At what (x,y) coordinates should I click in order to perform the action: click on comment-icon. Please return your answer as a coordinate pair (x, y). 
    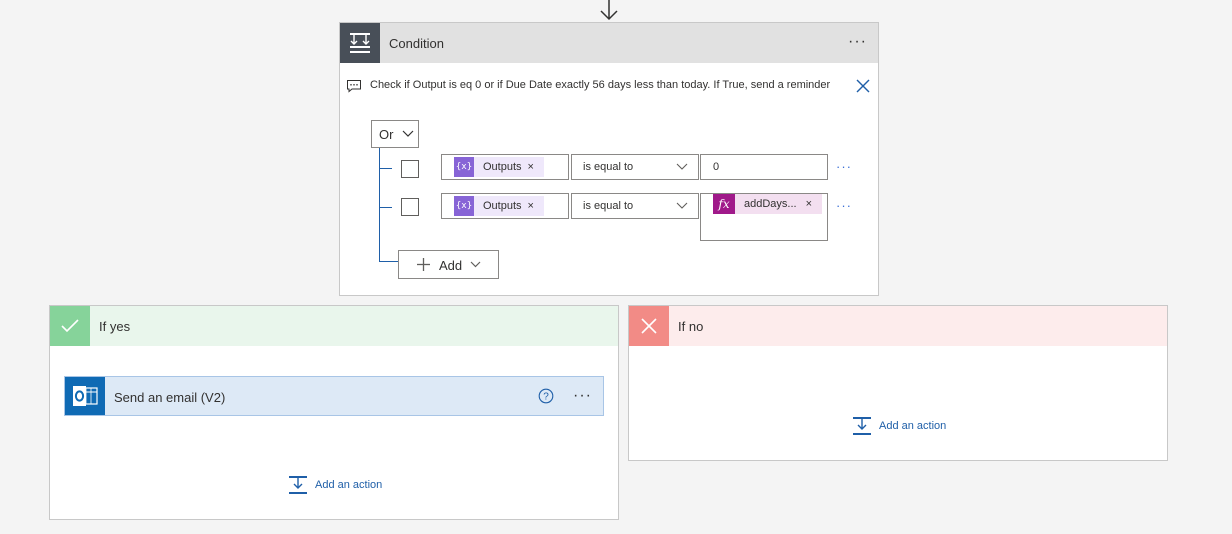
    Looking at the image, I should click on (354, 86).